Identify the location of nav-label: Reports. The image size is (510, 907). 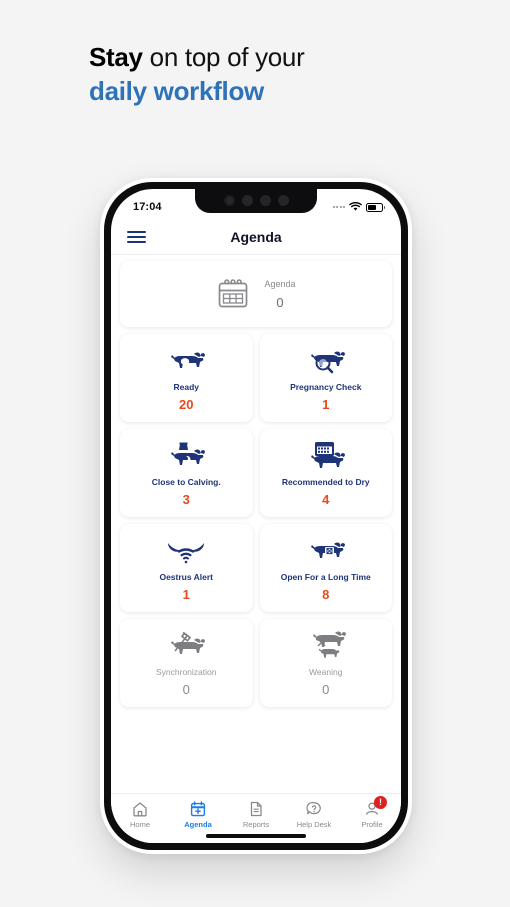
(256, 824).